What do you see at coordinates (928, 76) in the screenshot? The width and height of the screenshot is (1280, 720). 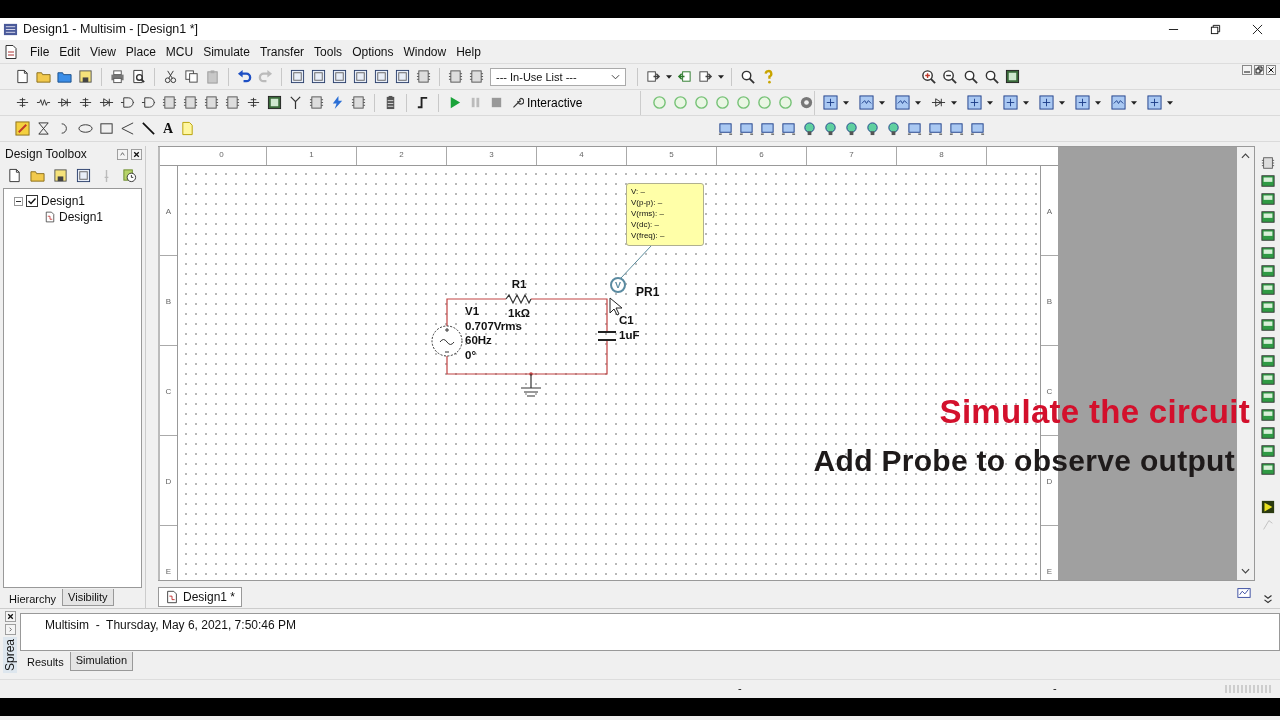 I see `zoom-in-icon` at bounding box center [928, 76].